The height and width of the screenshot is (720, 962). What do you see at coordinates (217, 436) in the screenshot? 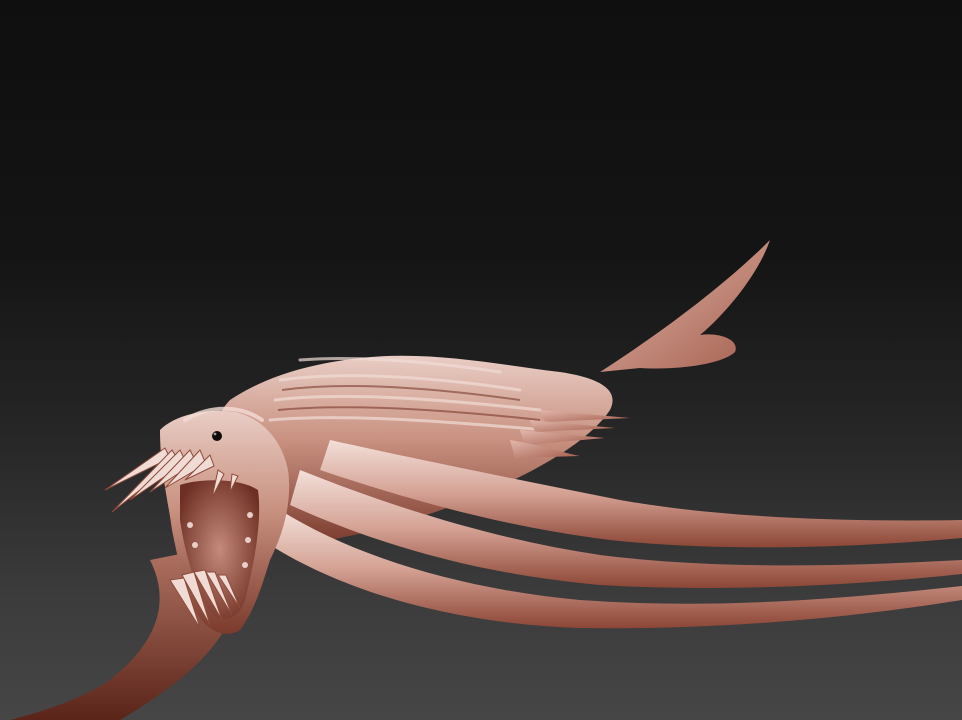
I see `eye` at bounding box center [217, 436].